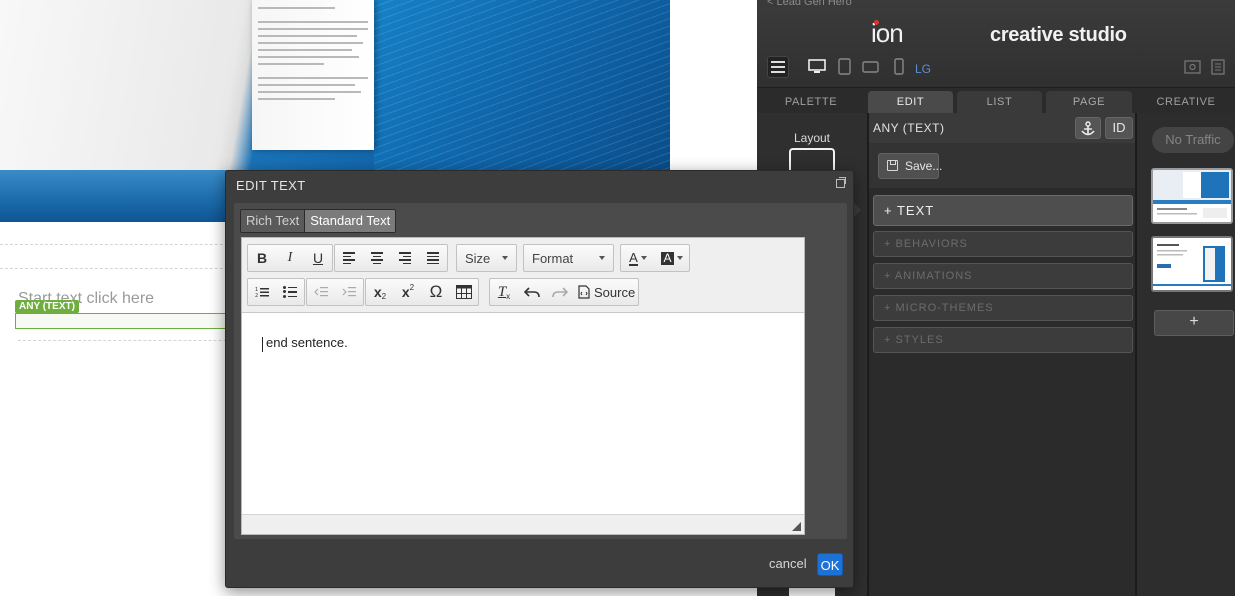 This screenshot has height=596, width=1235. What do you see at coordinates (504, 292) in the screenshot?
I see `remove-format-icon: Tx` at bounding box center [504, 292].